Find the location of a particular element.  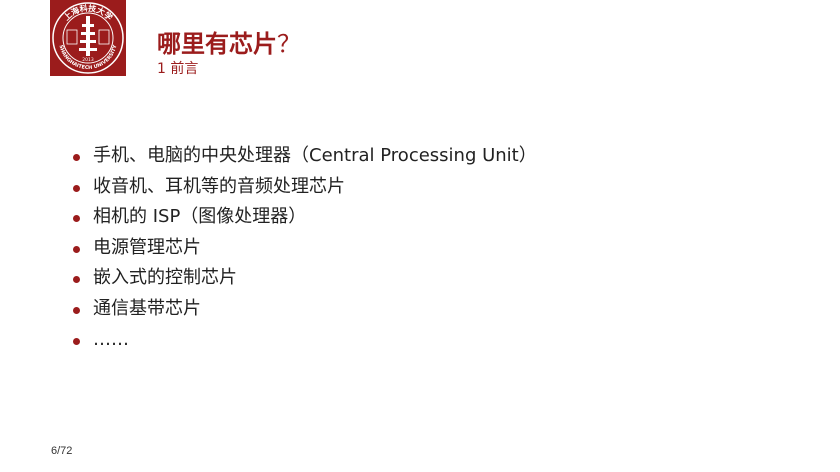

list-item: 手机、电脑的中央处理器（Central Processing Unit） is located at coordinates (303, 156).